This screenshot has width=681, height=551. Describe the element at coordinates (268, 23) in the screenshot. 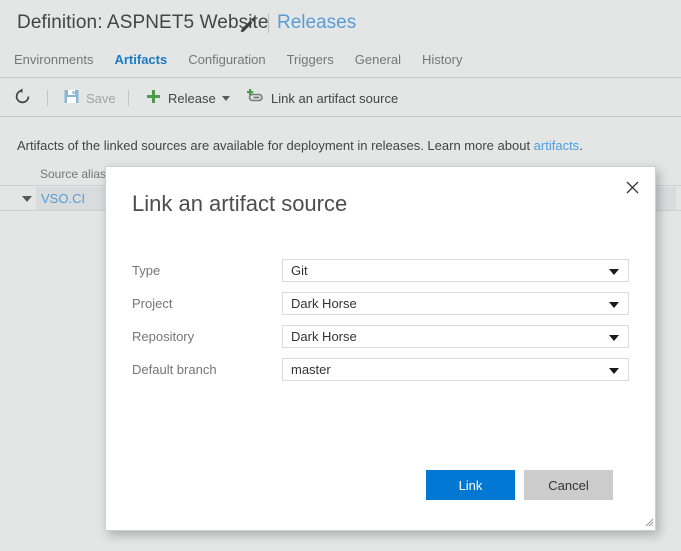

I see `title-separator` at that location.